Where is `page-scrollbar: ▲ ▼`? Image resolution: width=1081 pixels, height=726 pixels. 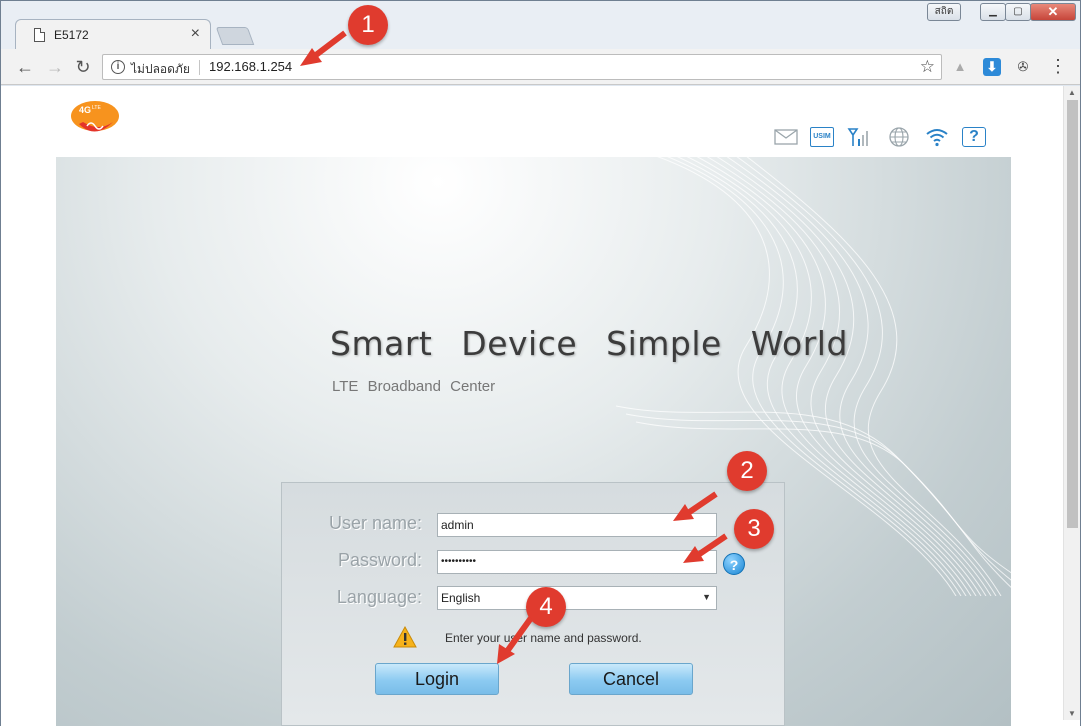
page-scrollbar: ▲ ▼ is located at coordinates (1071, 403).